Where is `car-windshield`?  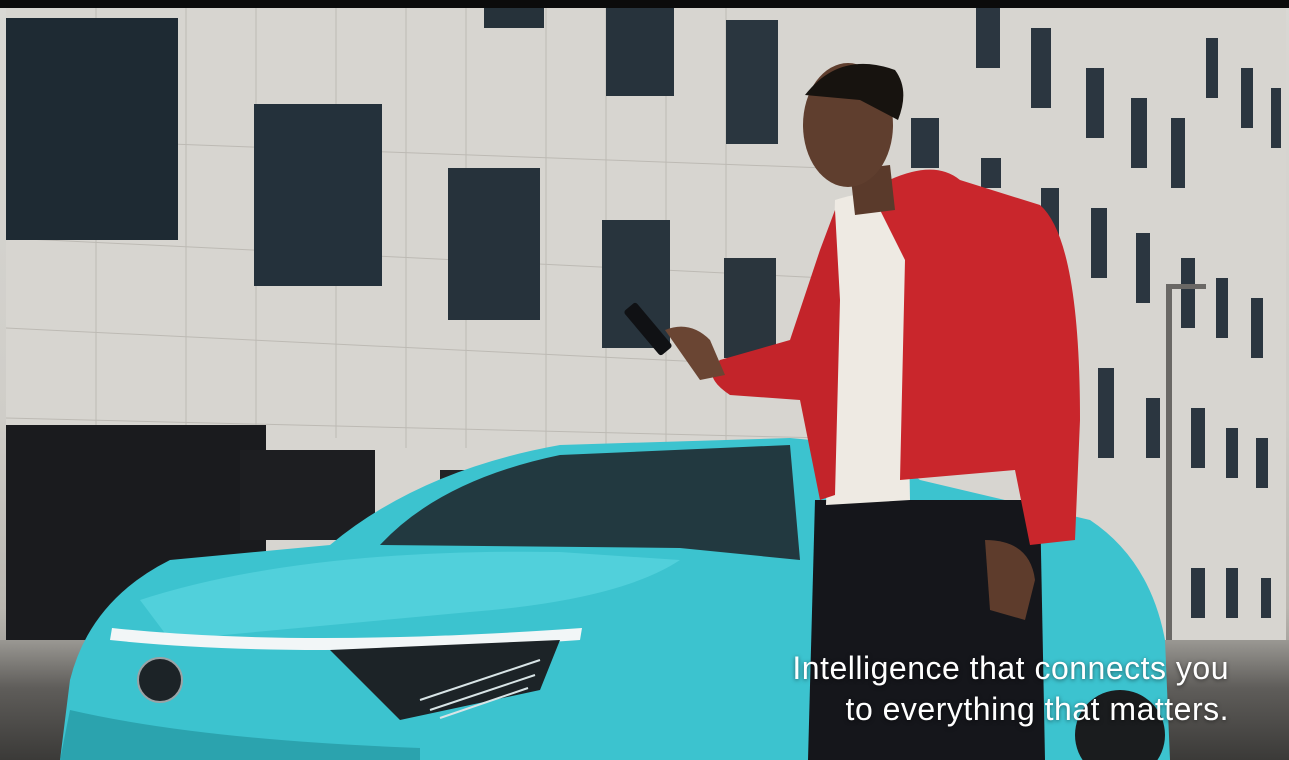 car-windshield is located at coordinates (590, 502).